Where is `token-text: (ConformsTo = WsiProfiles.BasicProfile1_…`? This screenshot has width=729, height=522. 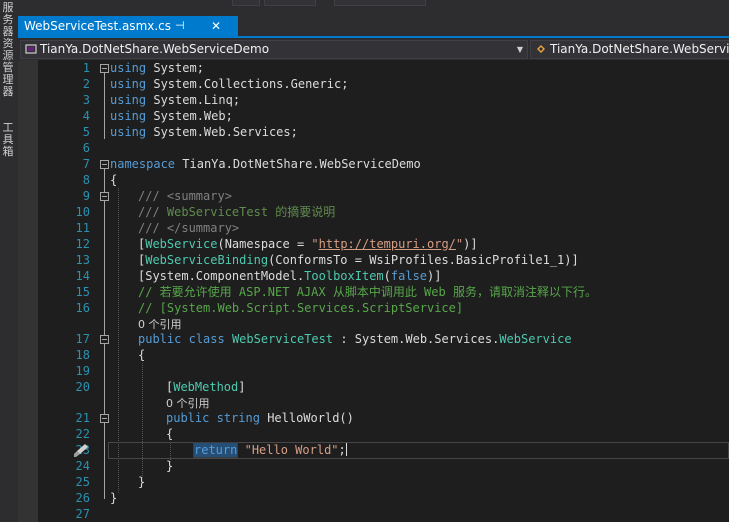 token-text: (ConformsTo = WsiProfiles.BasicProfile1_… is located at coordinates (423, 260).